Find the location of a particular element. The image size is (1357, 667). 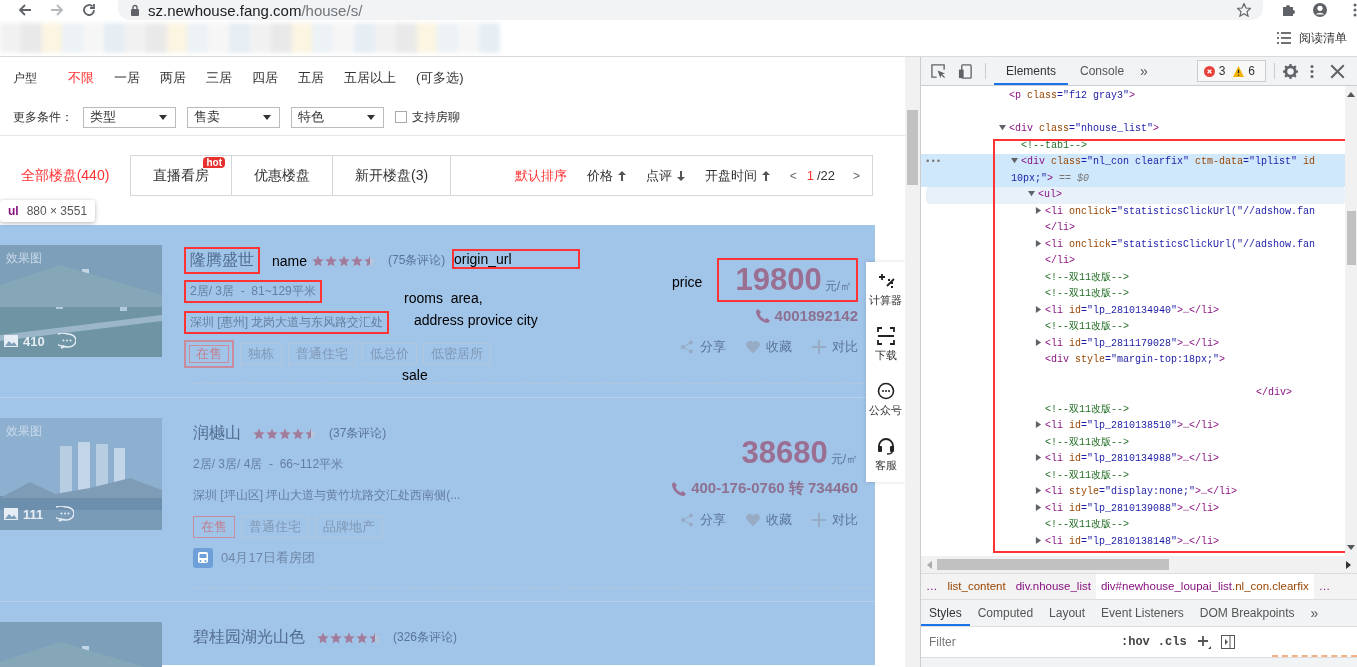

filter-option: 两居 is located at coordinates (173, 78).